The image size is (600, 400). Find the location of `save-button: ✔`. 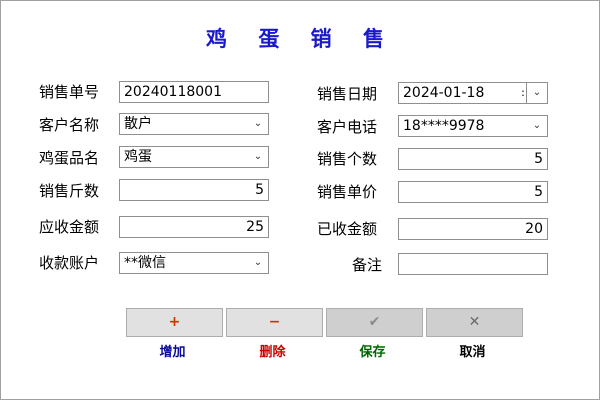

save-button: ✔ is located at coordinates (374, 322).